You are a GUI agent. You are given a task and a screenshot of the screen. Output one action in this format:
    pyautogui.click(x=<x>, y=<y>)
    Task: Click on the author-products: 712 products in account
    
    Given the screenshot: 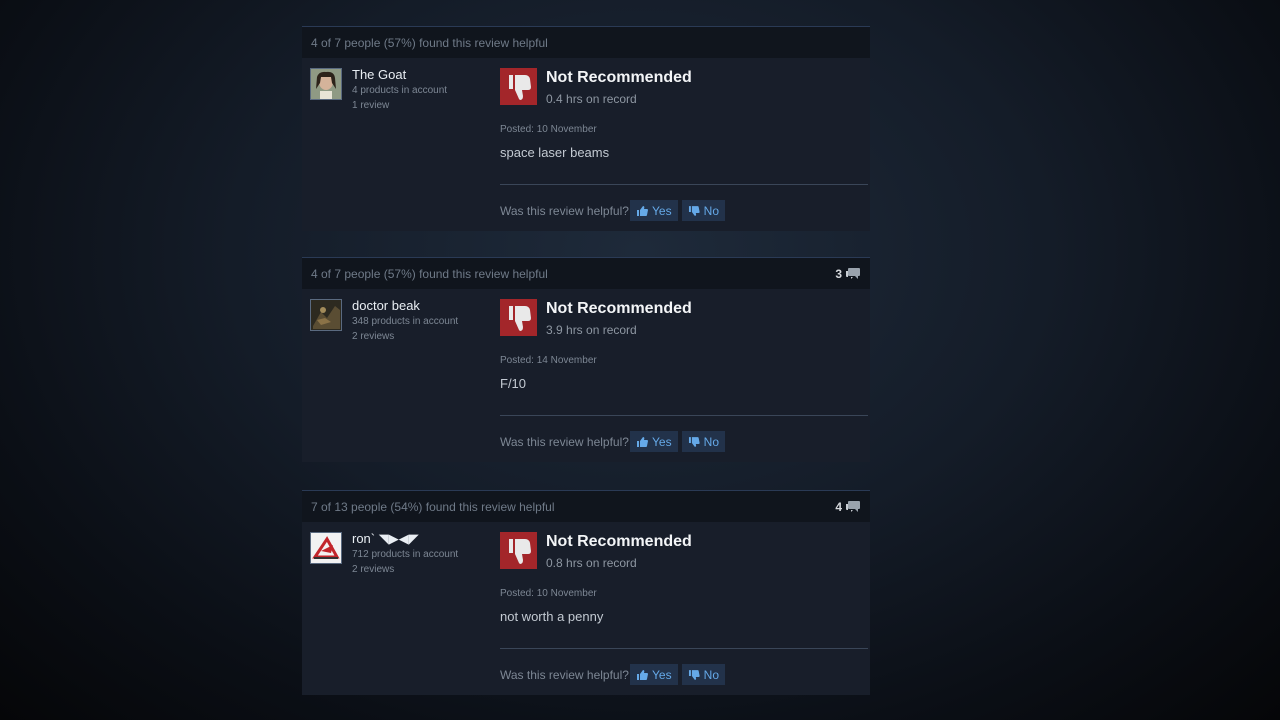 What is the action you would take?
    pyautogui.click(x=405, y=554)
    